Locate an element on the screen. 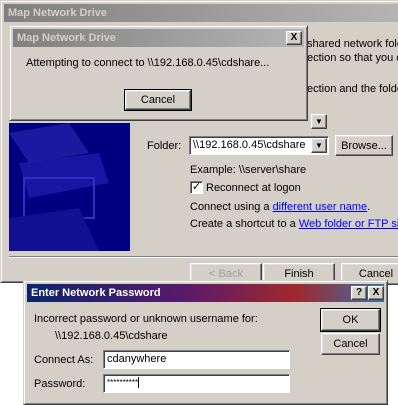 This screenshot has height=405, width=398. password-title: Enter Network Password is located at coordinates (96, 293).